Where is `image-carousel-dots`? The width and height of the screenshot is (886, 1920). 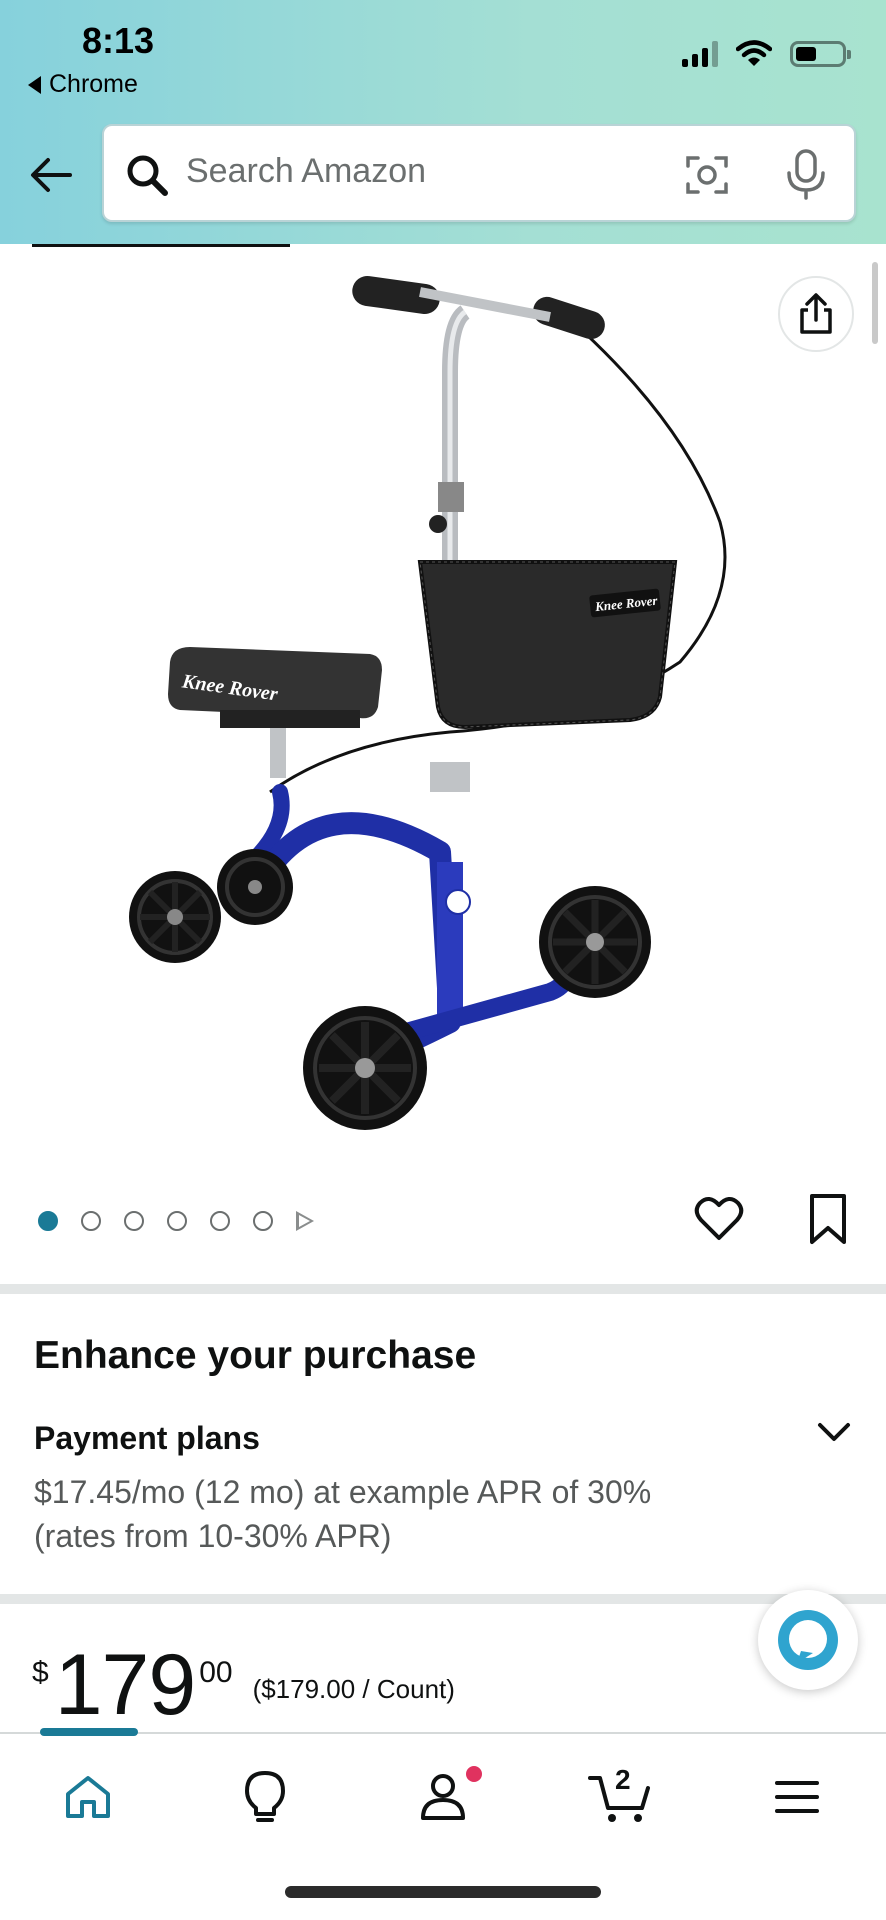
image-carousel-dots is located at coordinates (176, 1221).